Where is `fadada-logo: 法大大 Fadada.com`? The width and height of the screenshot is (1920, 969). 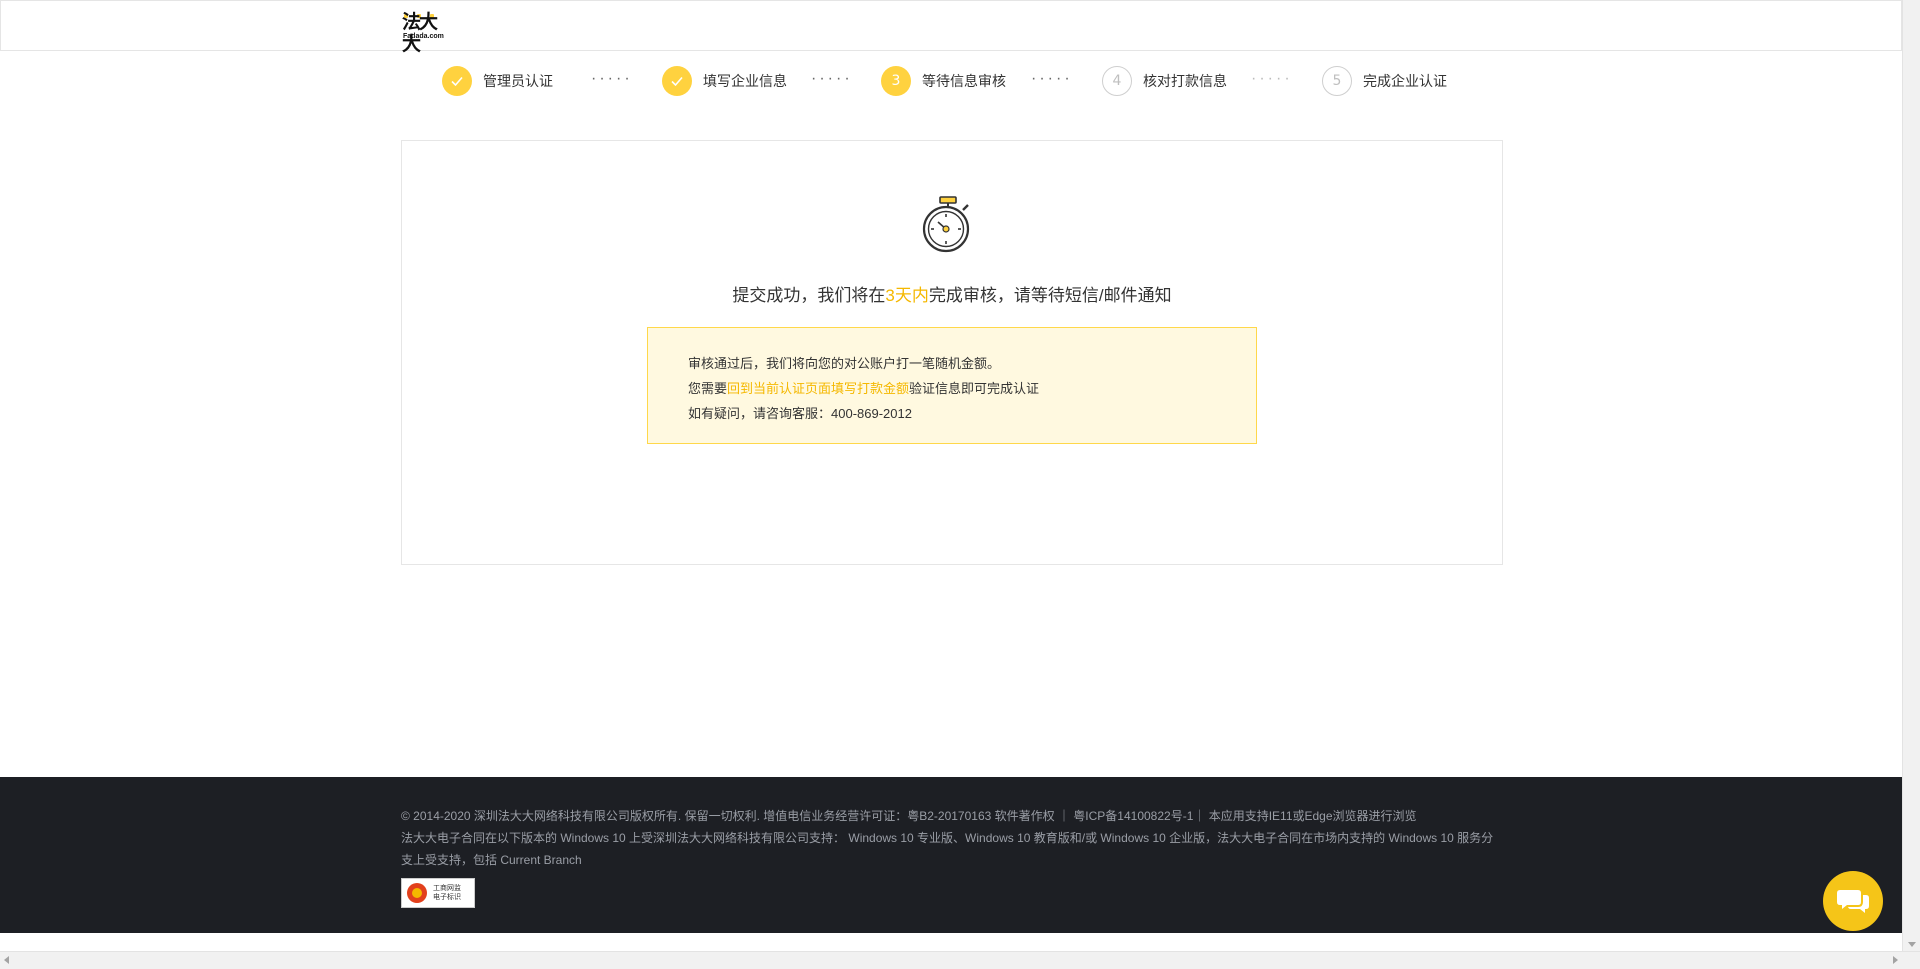
fadada-logo: 法大大 Fadada.com is located at coordinates (424, 33).